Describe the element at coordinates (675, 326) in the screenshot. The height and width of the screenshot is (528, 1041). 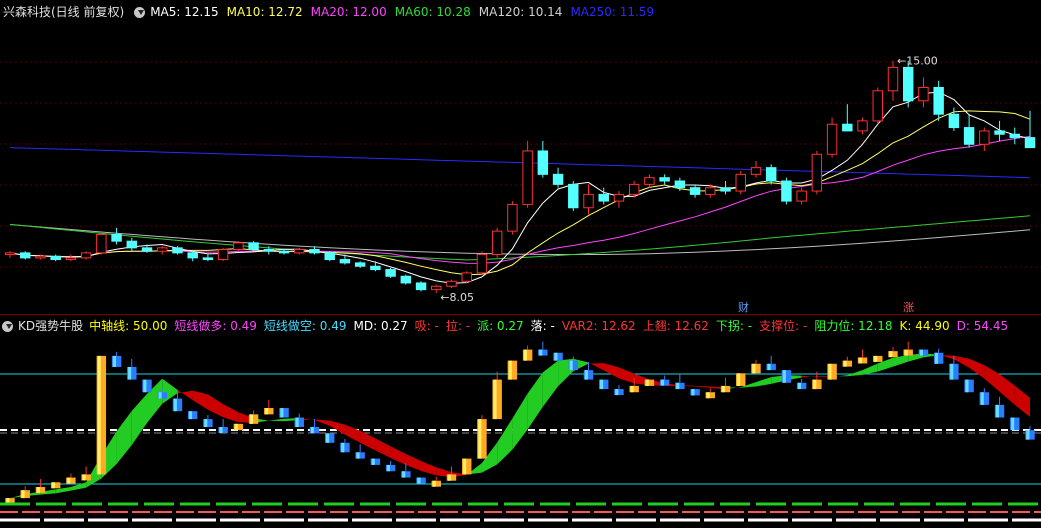
I see `indicator-item-9: 上翘: 12.62` at that location.